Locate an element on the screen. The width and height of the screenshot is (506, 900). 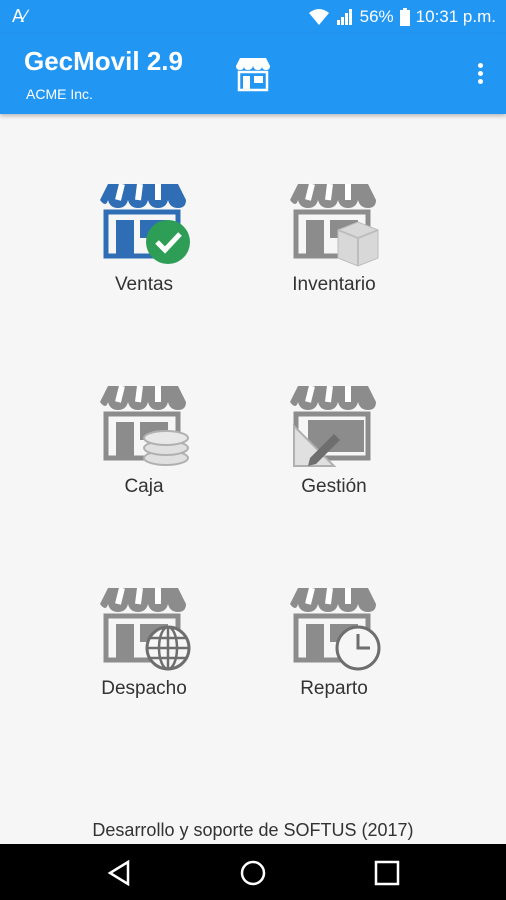
tile-gestion: Gestión is located at coordinates (334, 460).